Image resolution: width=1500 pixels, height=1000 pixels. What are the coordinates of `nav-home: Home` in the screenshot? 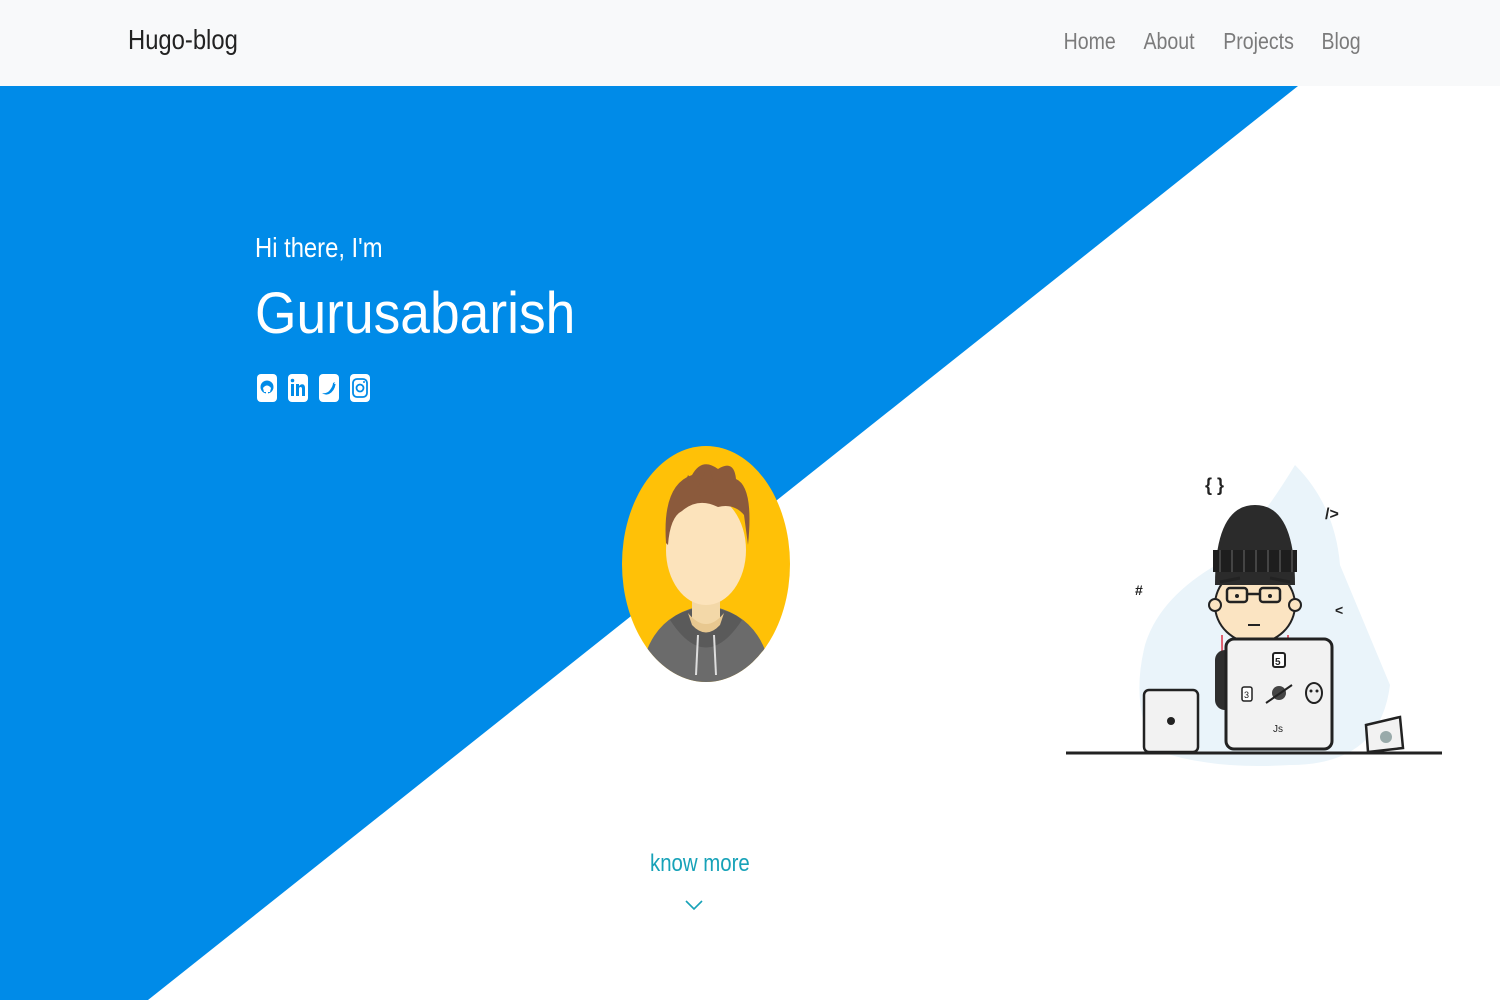 It's located at (1090, 41).